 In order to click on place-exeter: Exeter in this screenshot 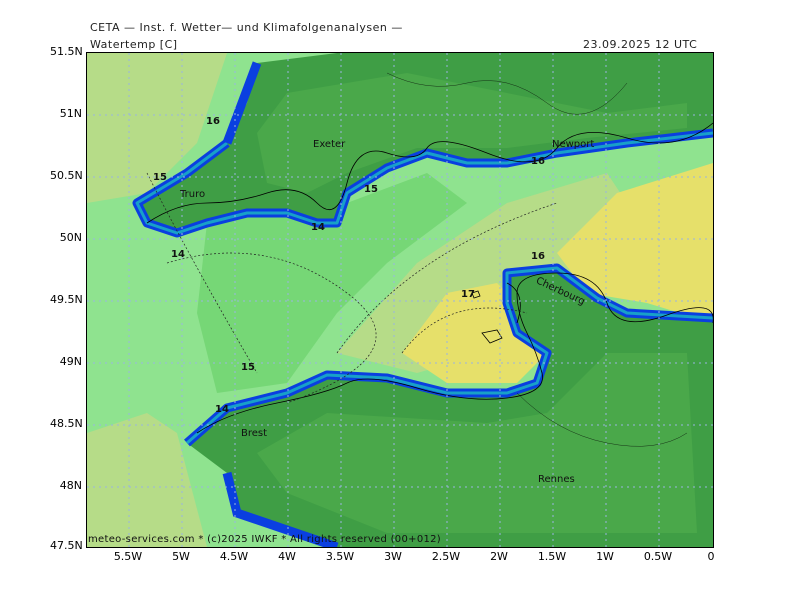, I will do `click(329, 144)`.